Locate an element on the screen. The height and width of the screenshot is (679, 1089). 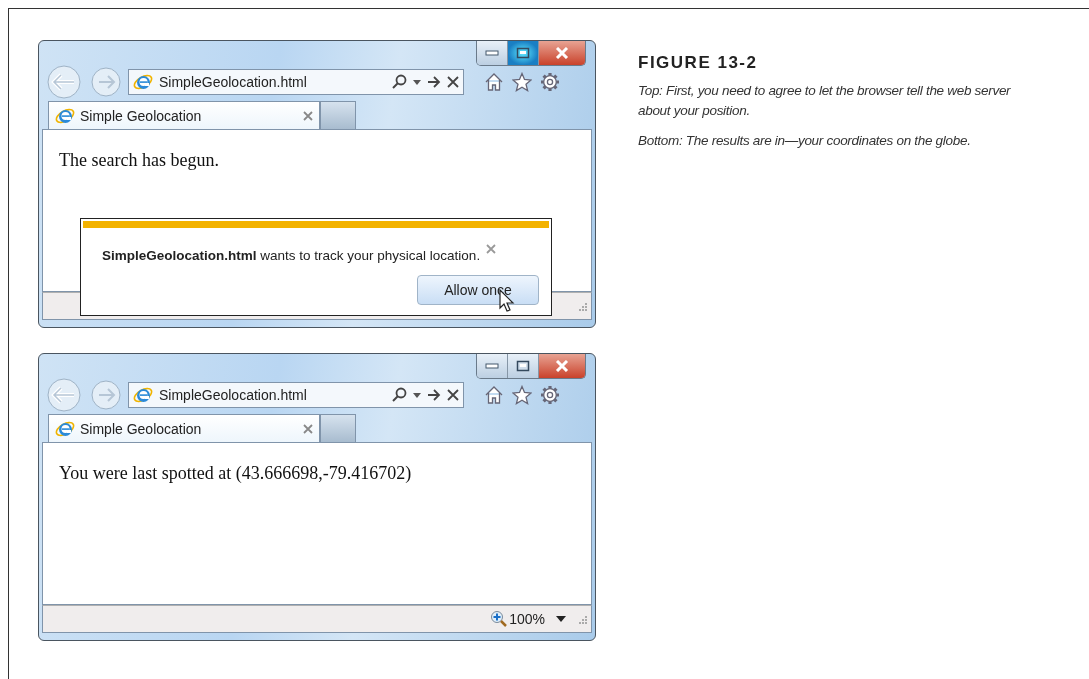
figure-label: FIGURE 13-2 is located at coordinates (698, 63).